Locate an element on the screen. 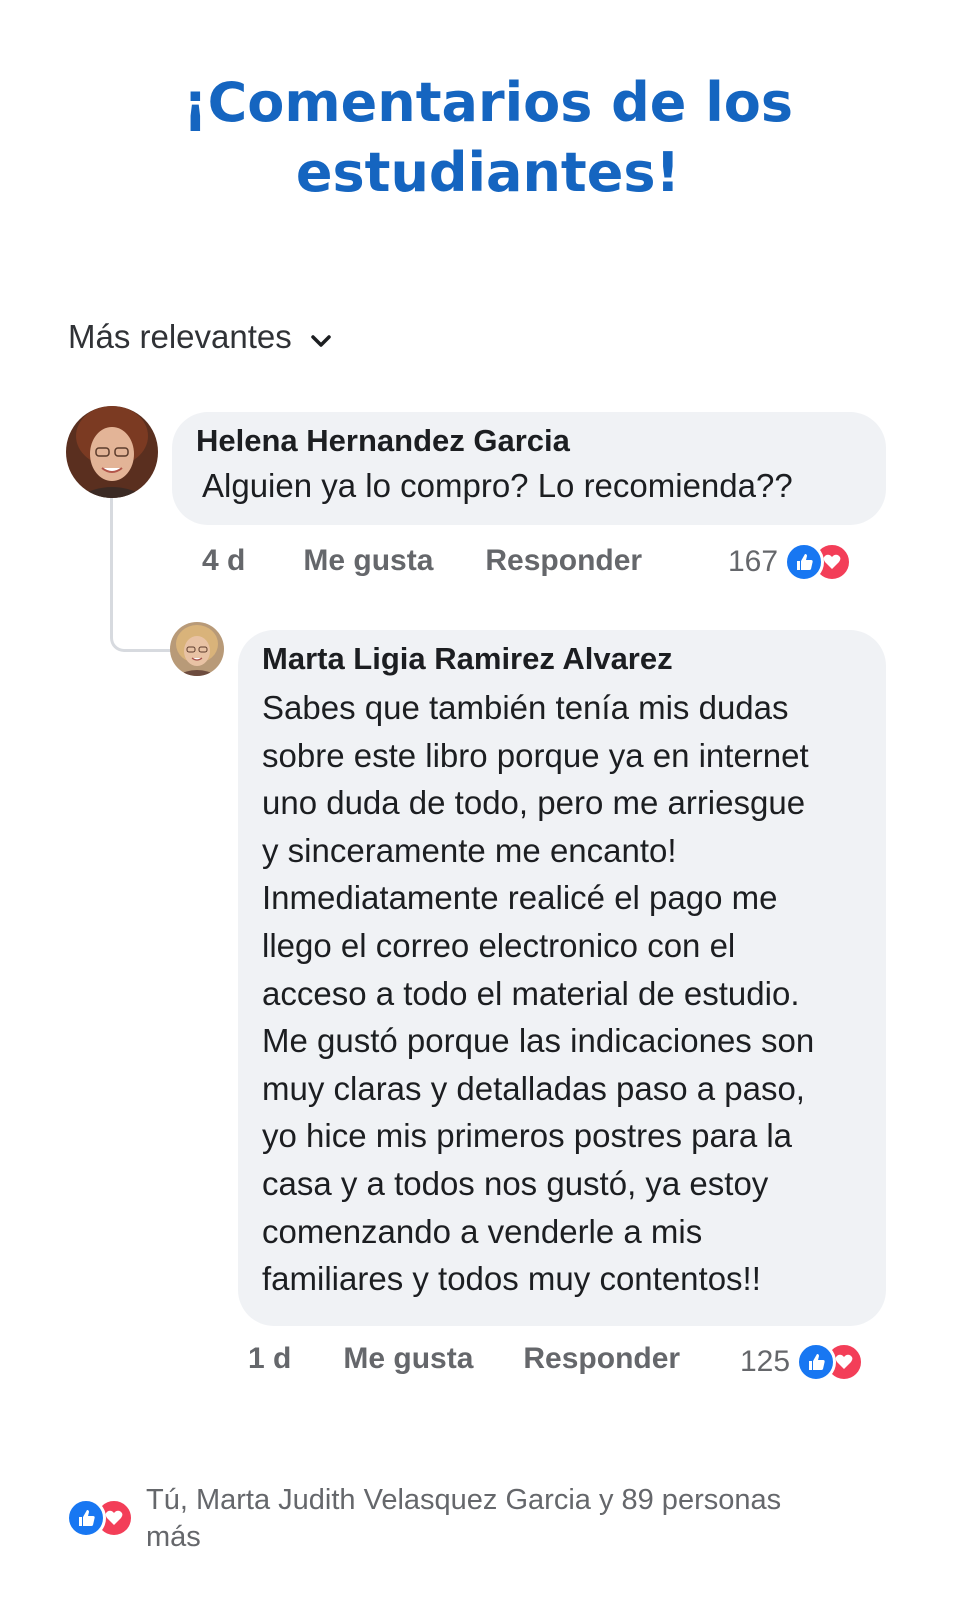 The image size is (976, 1600). comment-line: llego el correo electronico con el is located at coordinates (499, 945).